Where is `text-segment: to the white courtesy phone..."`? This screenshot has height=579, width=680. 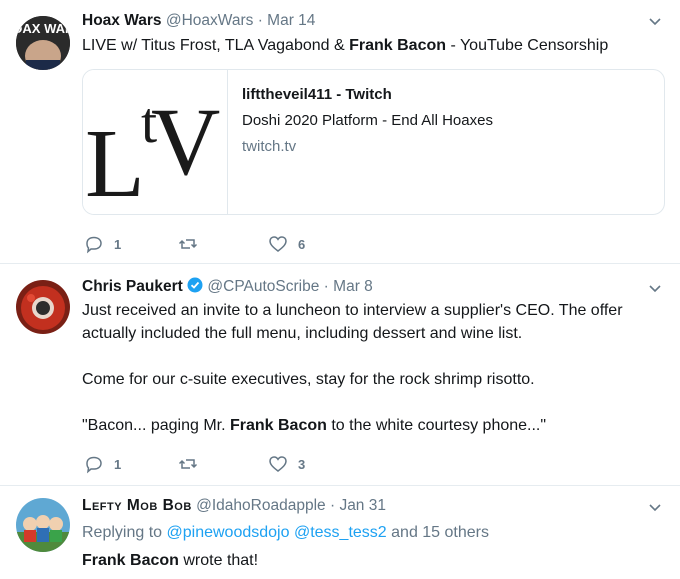 text-segment: to the white courtesy phone..." is located at coordinates (436, 425).